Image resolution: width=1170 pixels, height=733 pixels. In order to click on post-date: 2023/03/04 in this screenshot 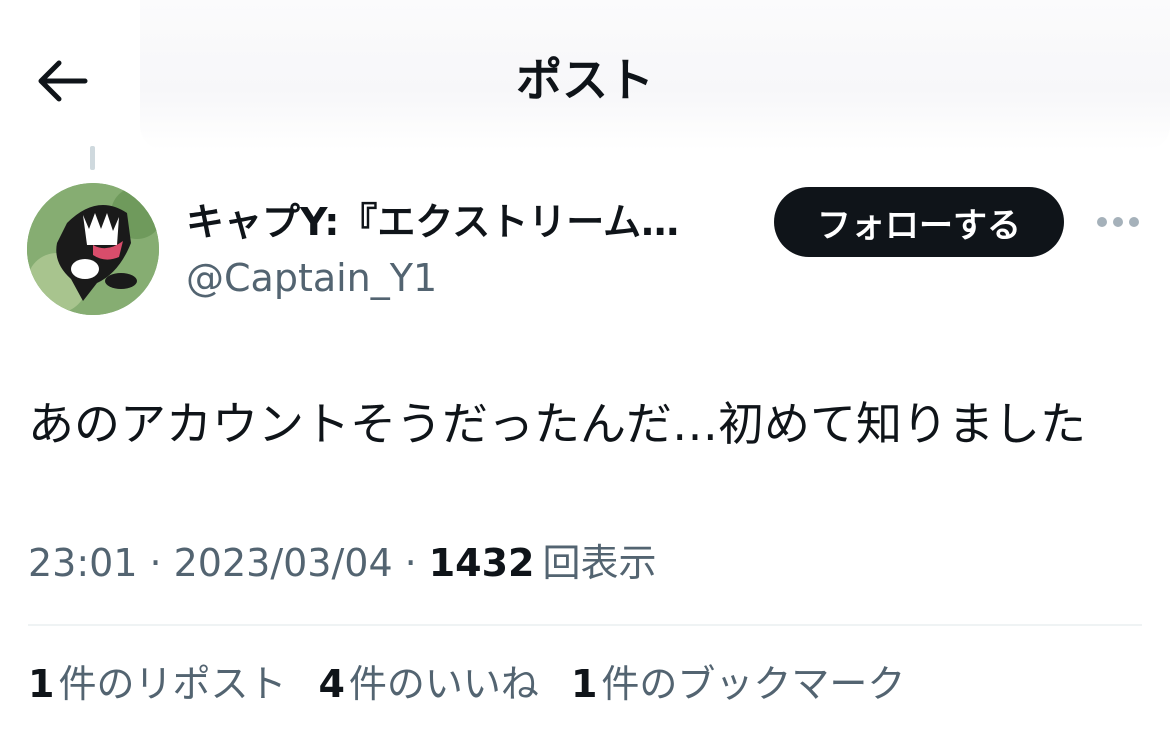, I will do `click(283, 563)`.